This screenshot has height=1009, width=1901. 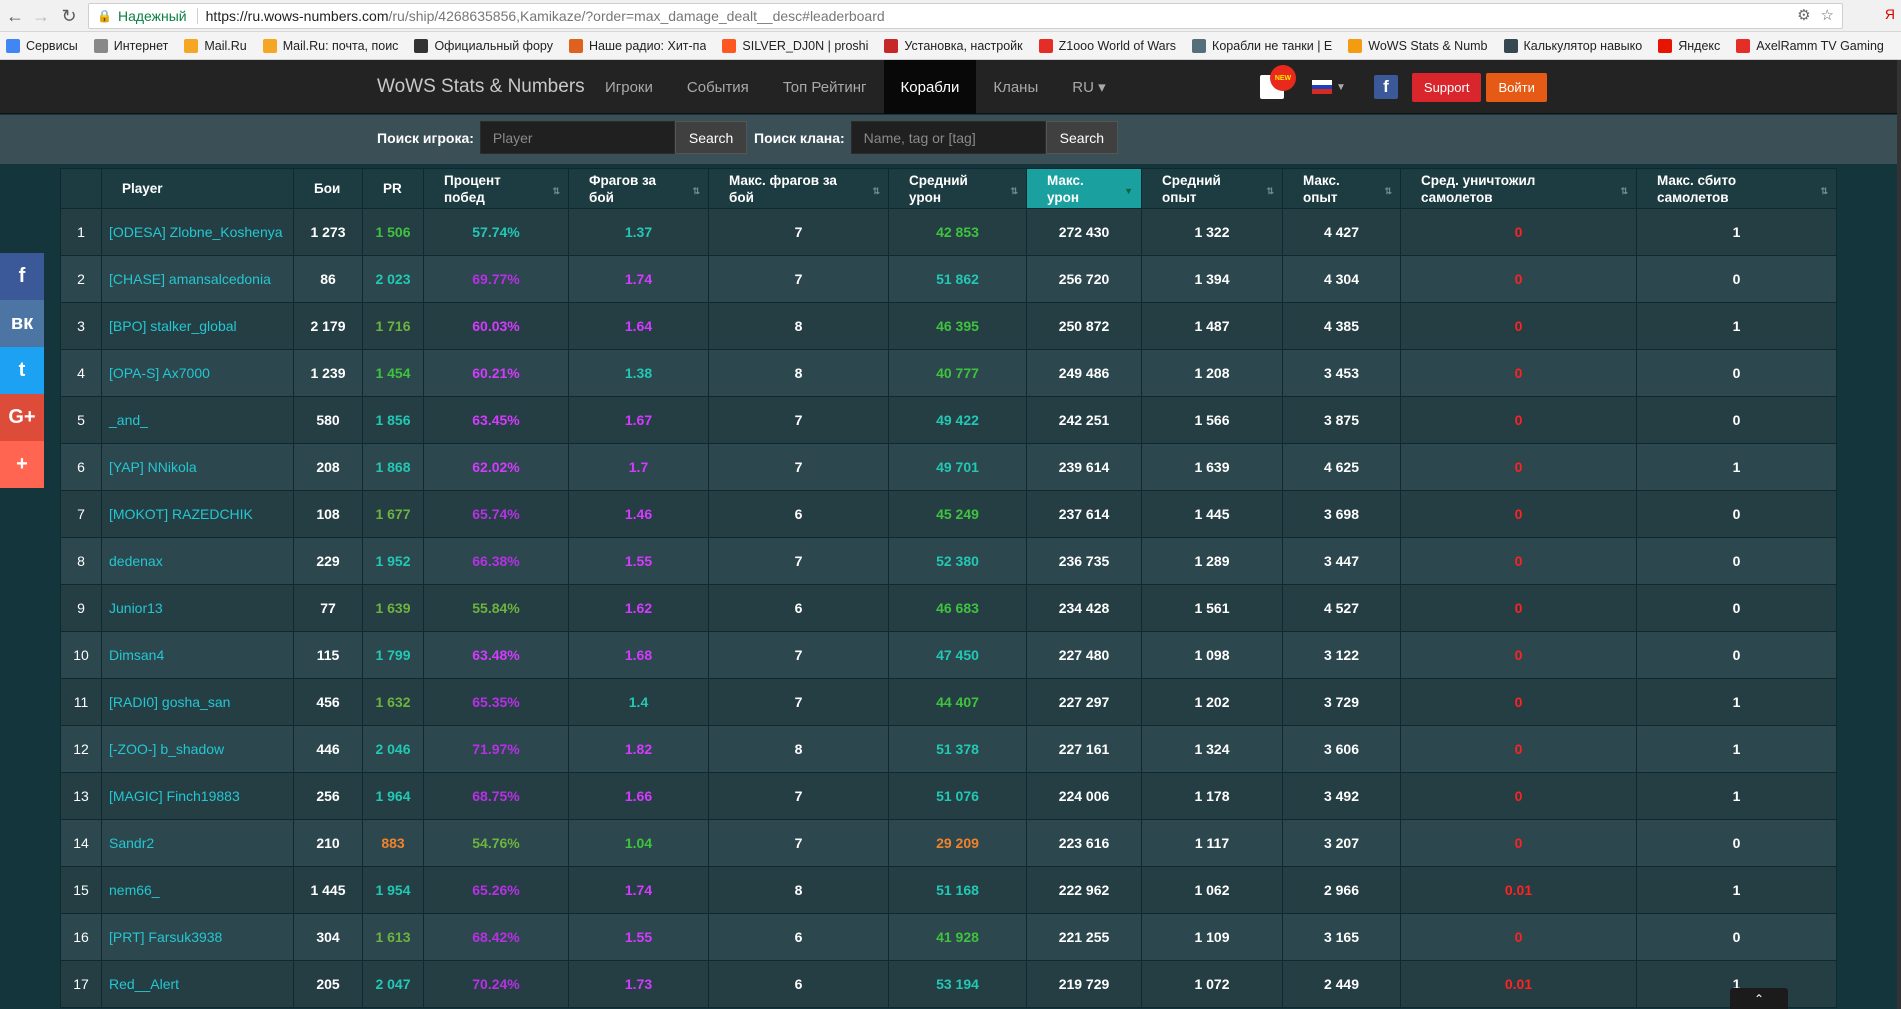 I want to click on player-link: _and_, so click(x=197, y=420).